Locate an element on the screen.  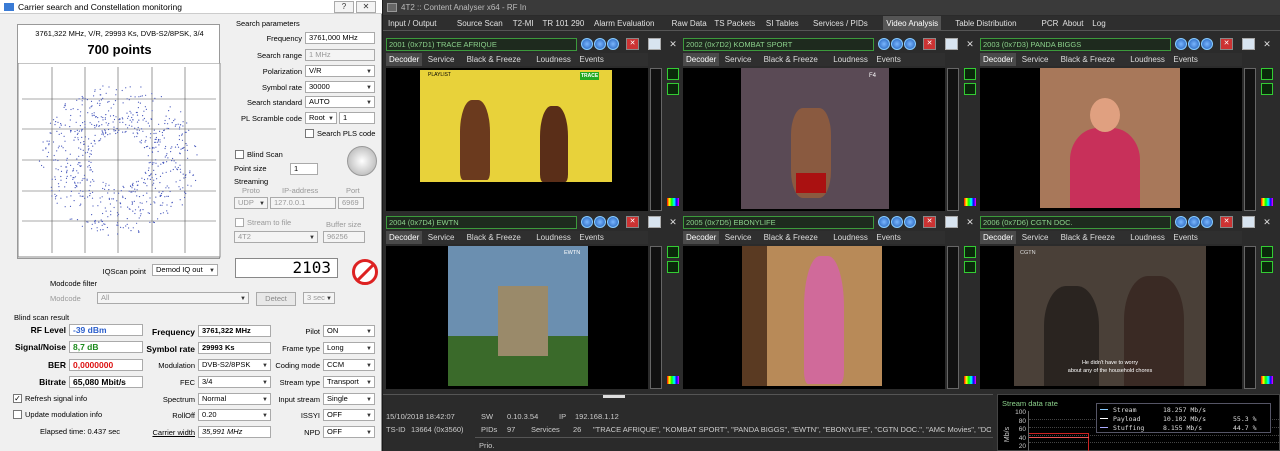
proto-select: UDP is located at coordinates (251, 203).